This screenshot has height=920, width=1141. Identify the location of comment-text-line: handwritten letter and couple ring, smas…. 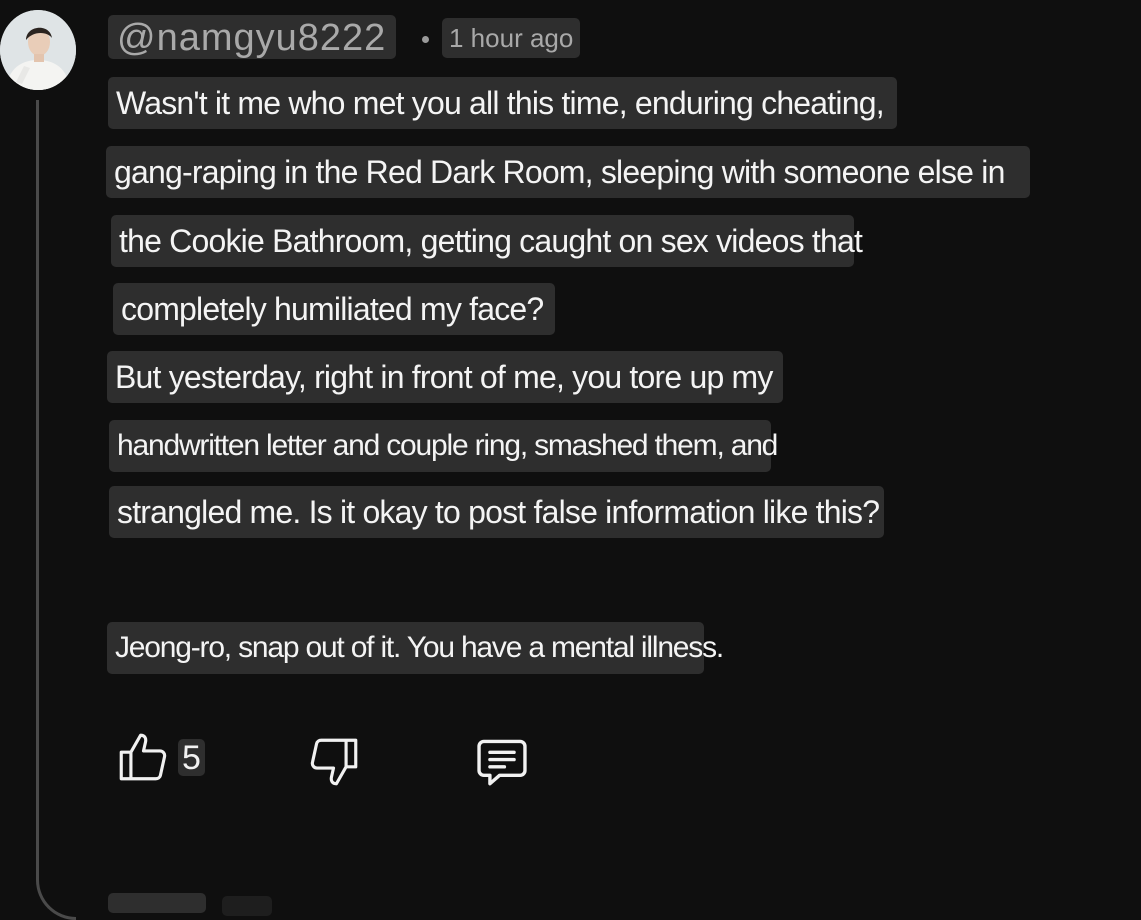
(443, 446).